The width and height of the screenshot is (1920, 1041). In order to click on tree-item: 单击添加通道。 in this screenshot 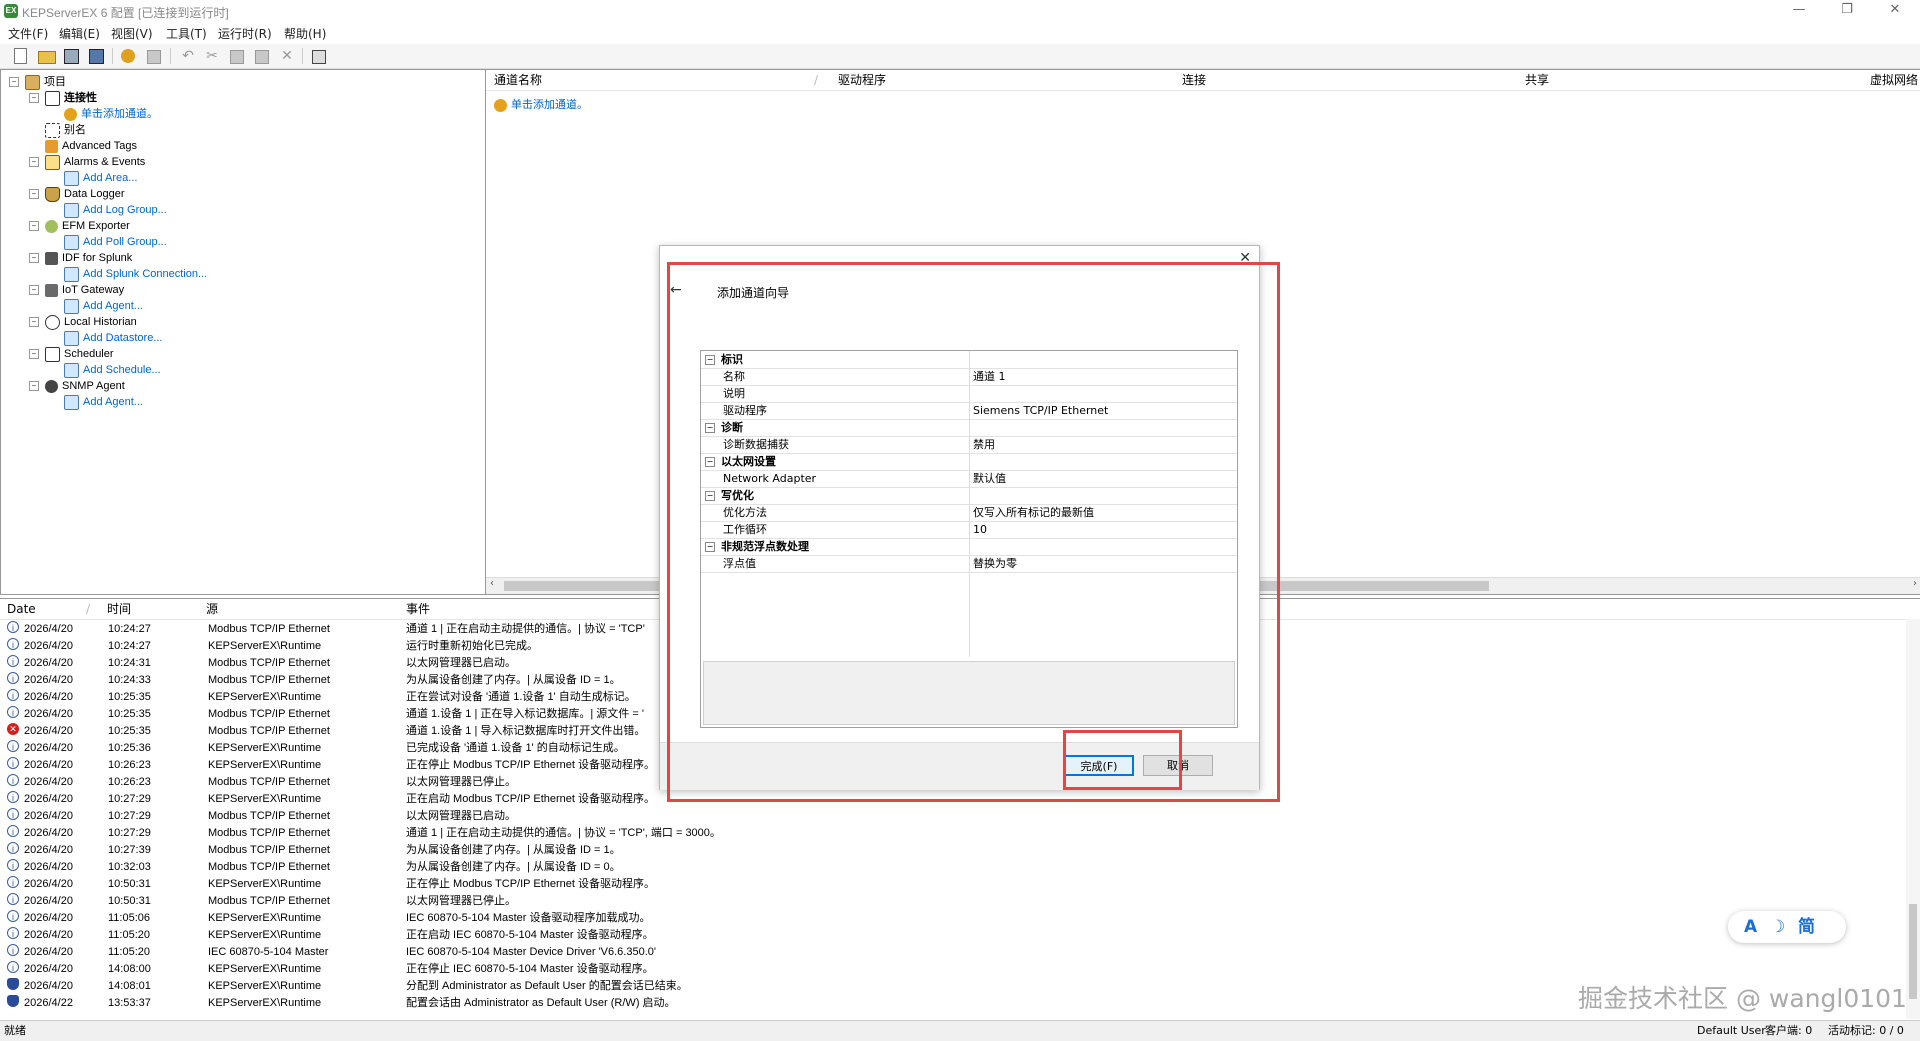, I will do `click(111, 114)`.